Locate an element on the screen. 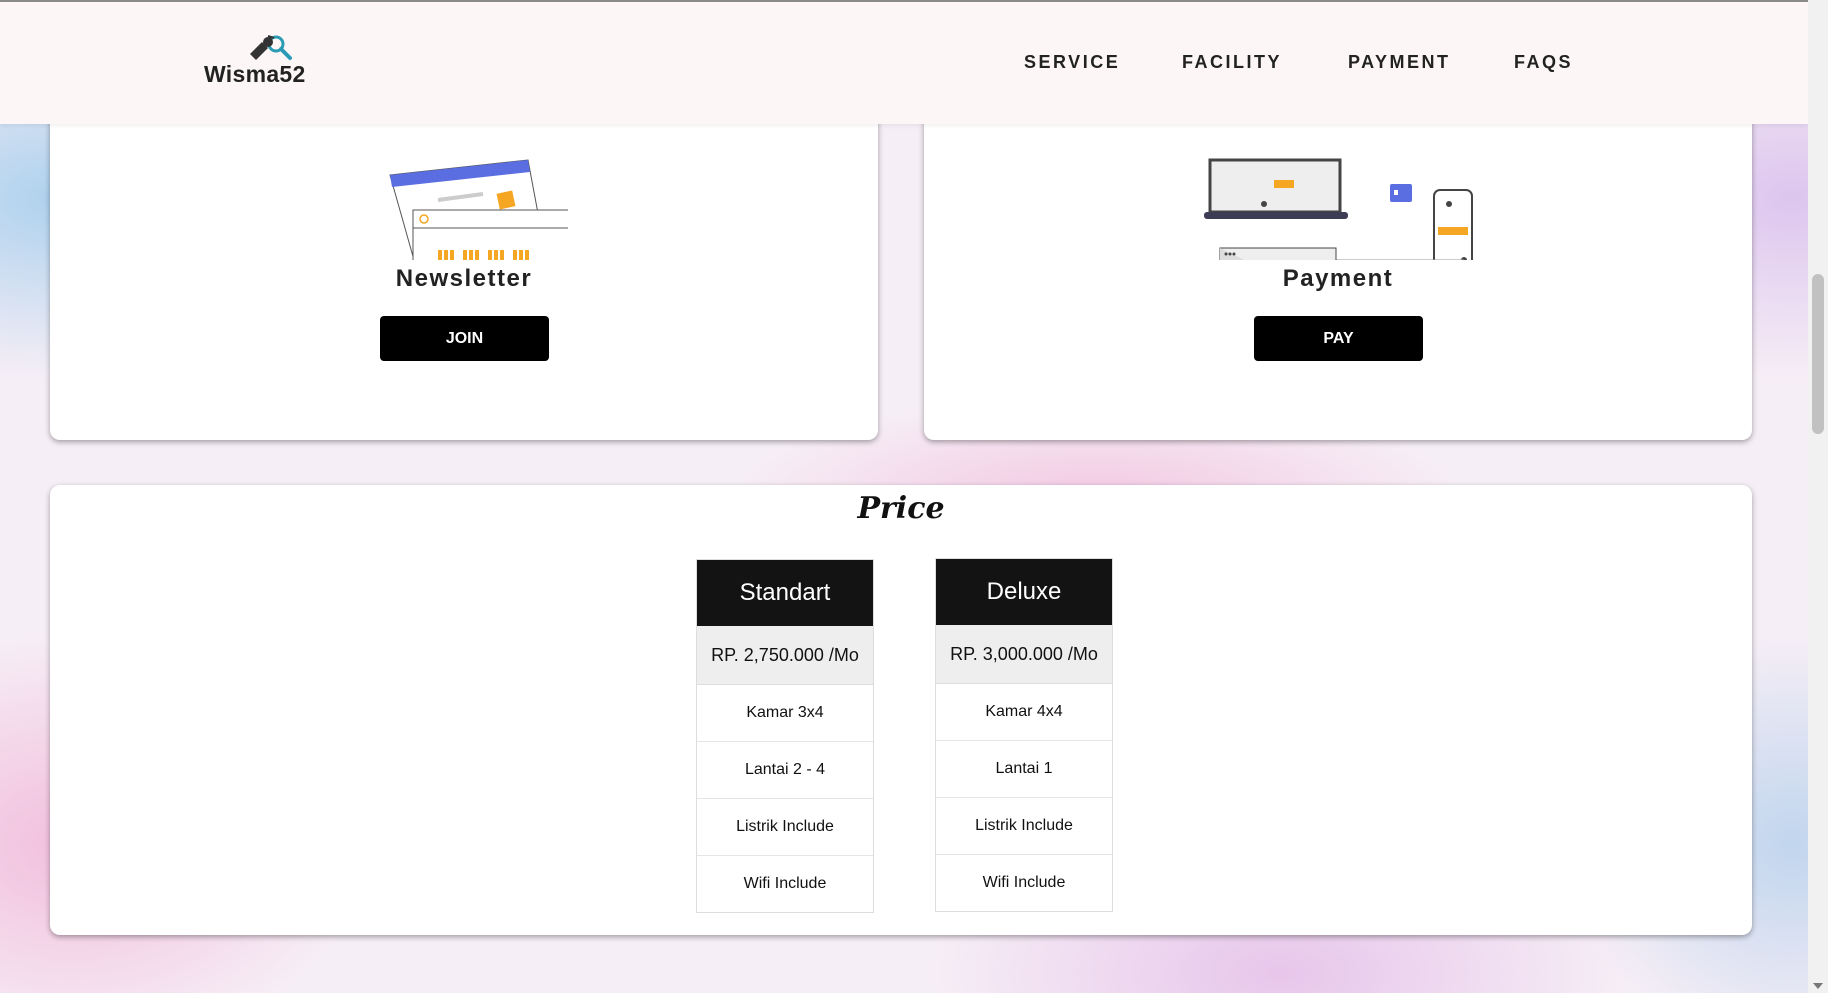  brand-logo: Wisma52 is located at coordinates (255, 62).